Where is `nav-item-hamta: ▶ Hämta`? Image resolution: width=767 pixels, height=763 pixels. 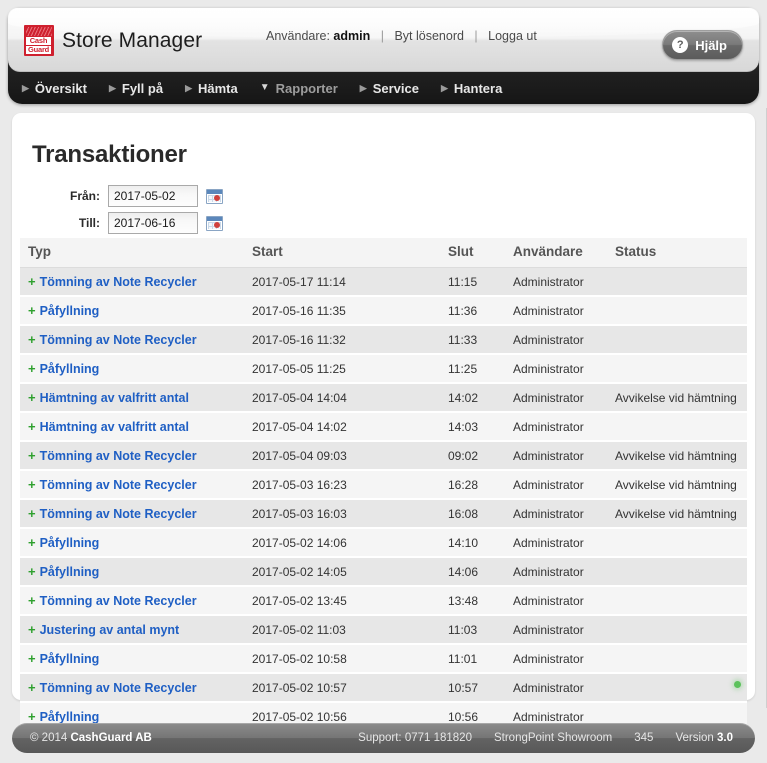
nav-item-hamta: ▶ Hämta is located at coordinates (211, 88).